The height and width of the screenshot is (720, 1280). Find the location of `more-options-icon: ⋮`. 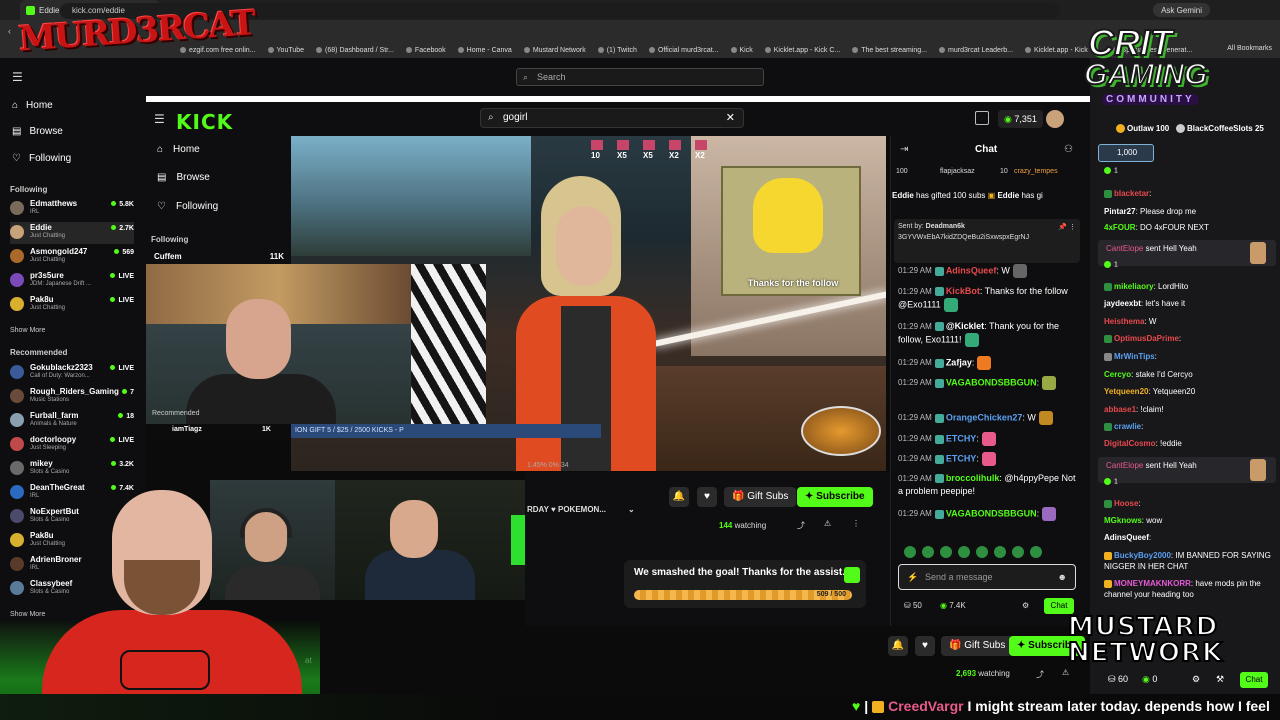

more-options-icon: ⋮ is located at coordinates (856, 523).